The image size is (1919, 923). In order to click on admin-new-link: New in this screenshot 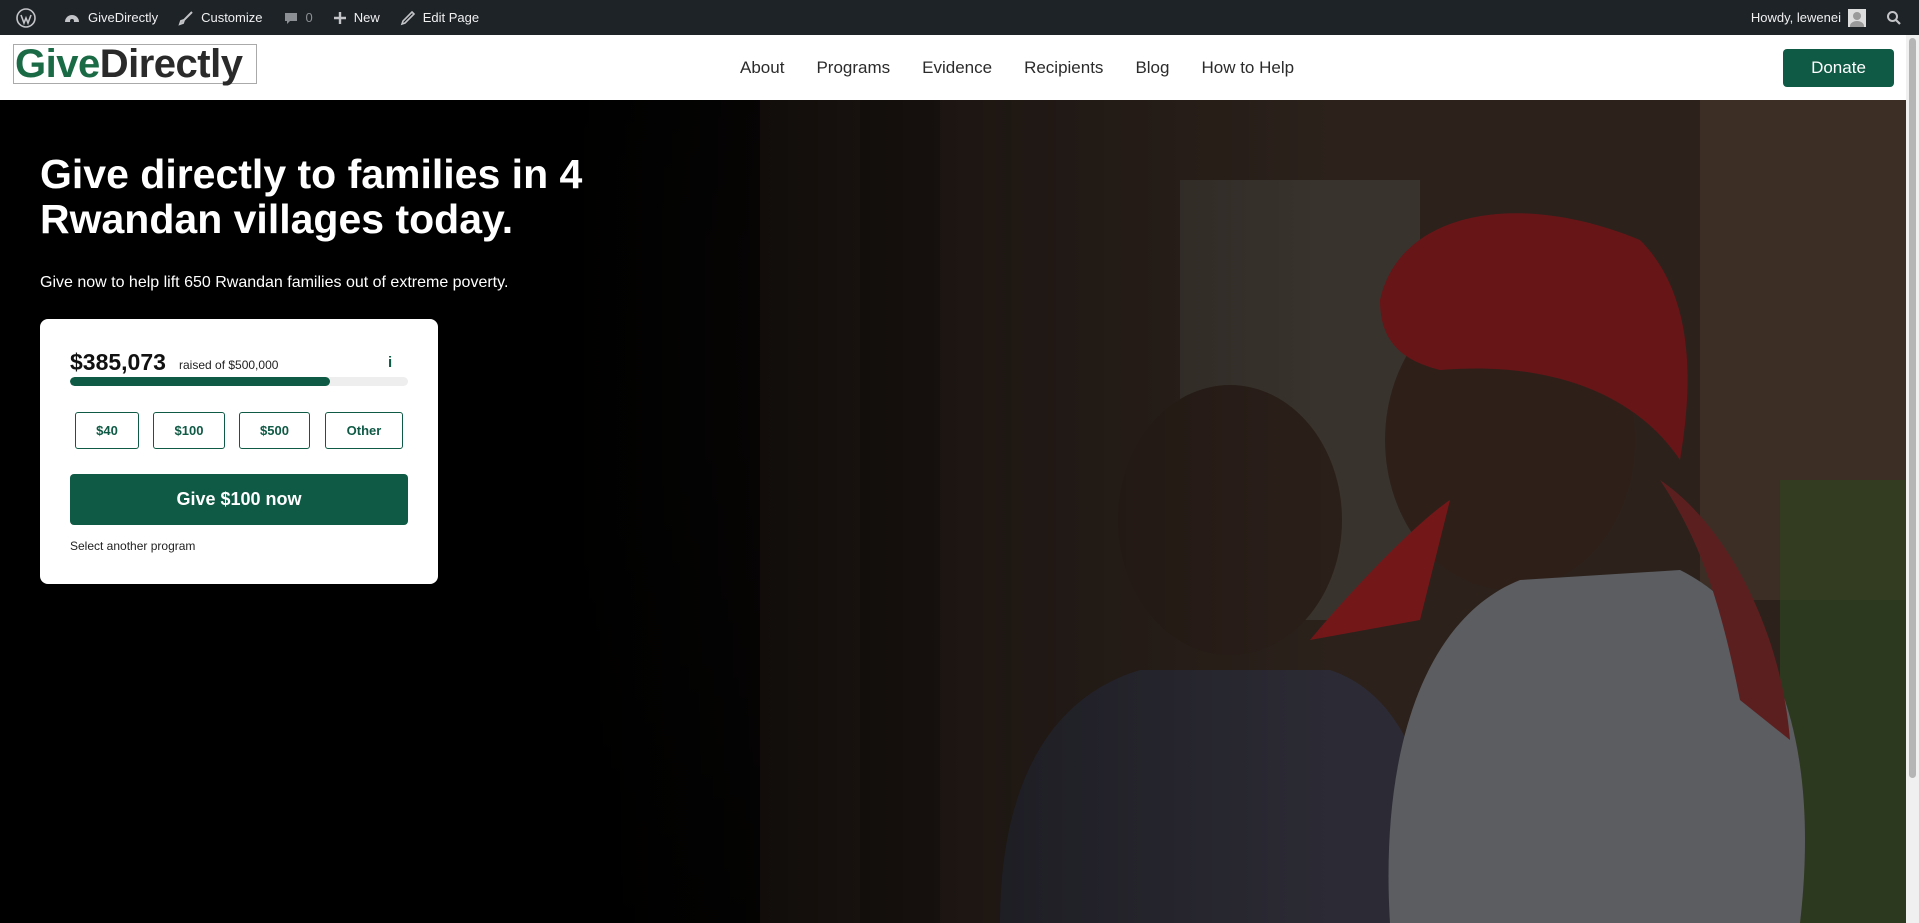, I will do `click(356, 17)`.